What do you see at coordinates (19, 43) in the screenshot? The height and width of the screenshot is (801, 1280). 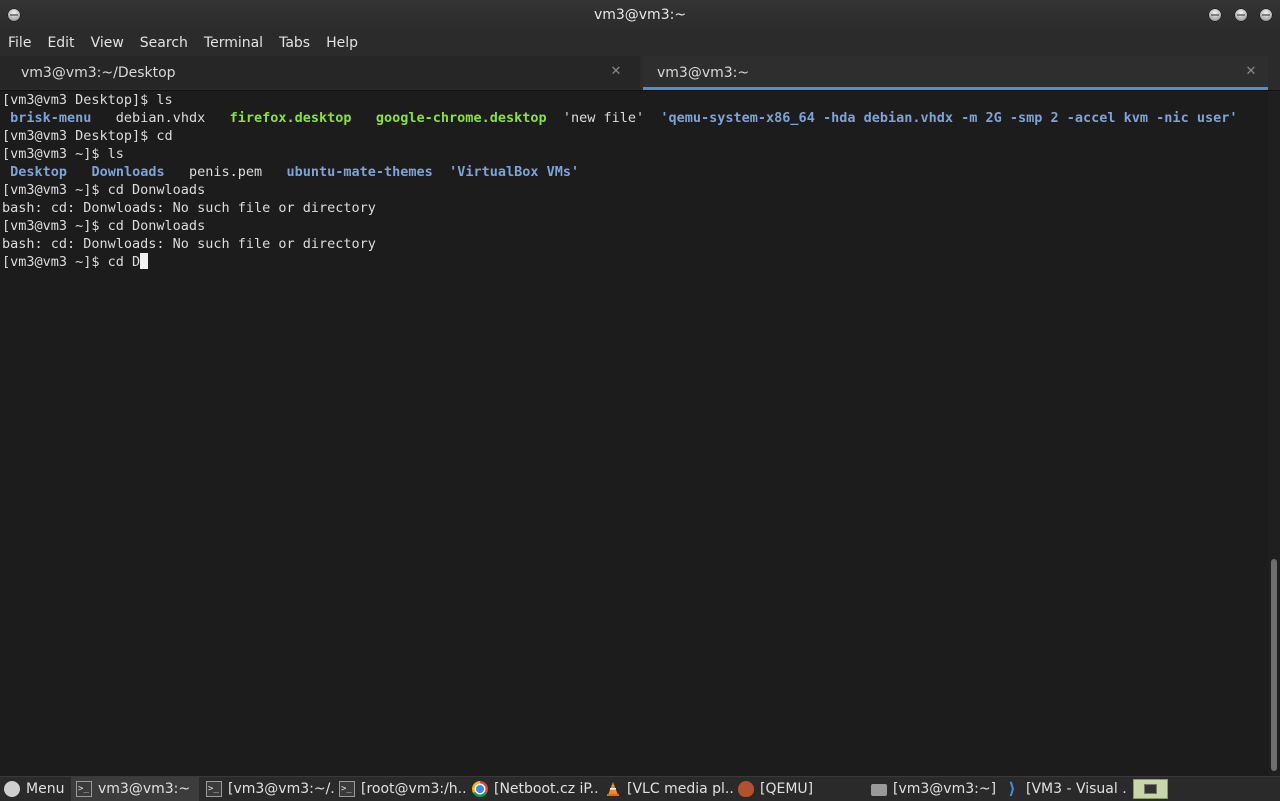 I see `menu-file: File` at bounding box center [19, 43].